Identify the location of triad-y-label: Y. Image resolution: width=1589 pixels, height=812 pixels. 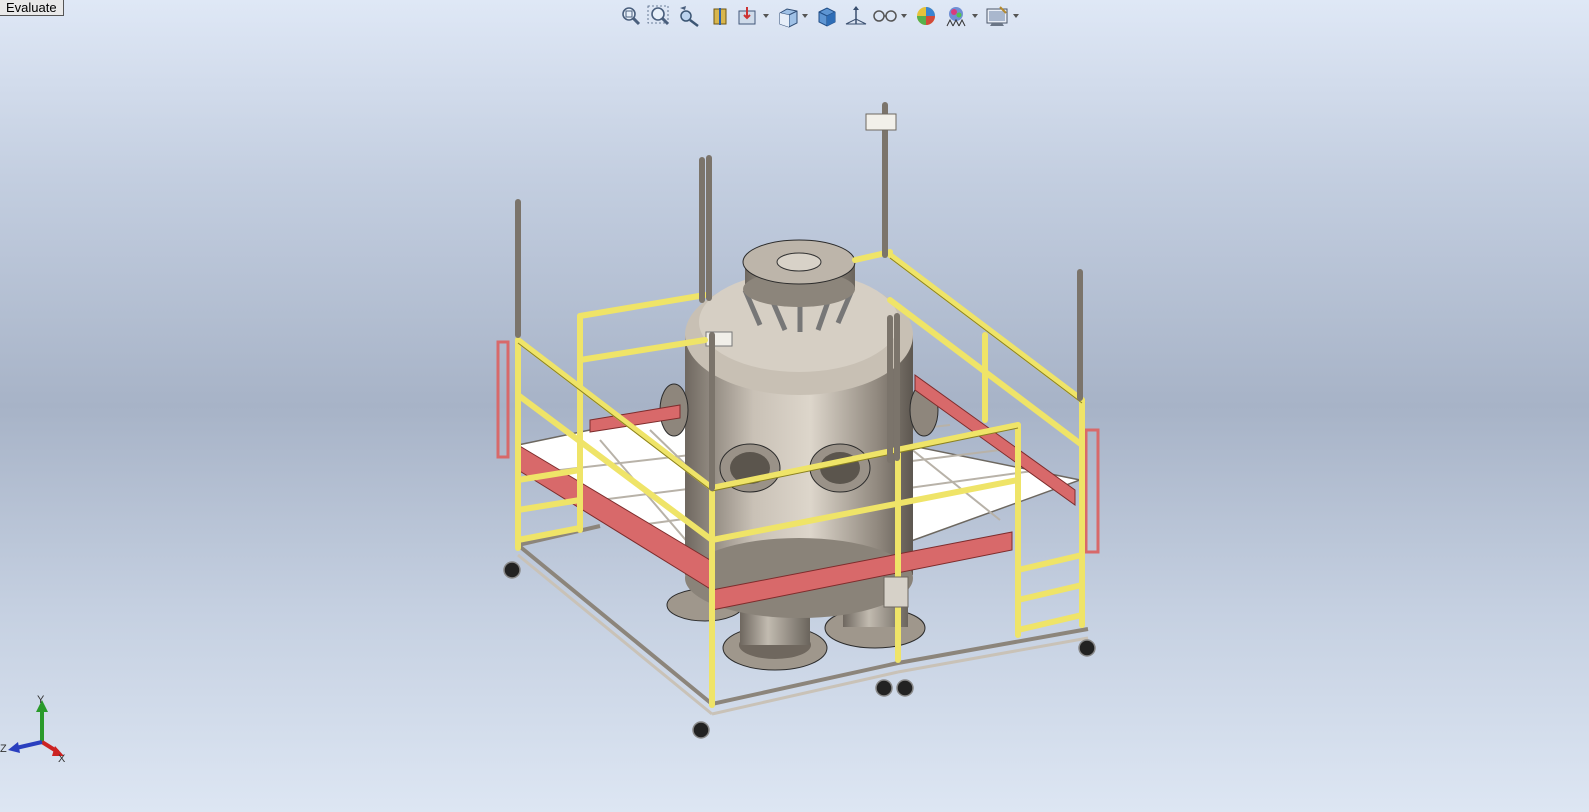
(41, 700).